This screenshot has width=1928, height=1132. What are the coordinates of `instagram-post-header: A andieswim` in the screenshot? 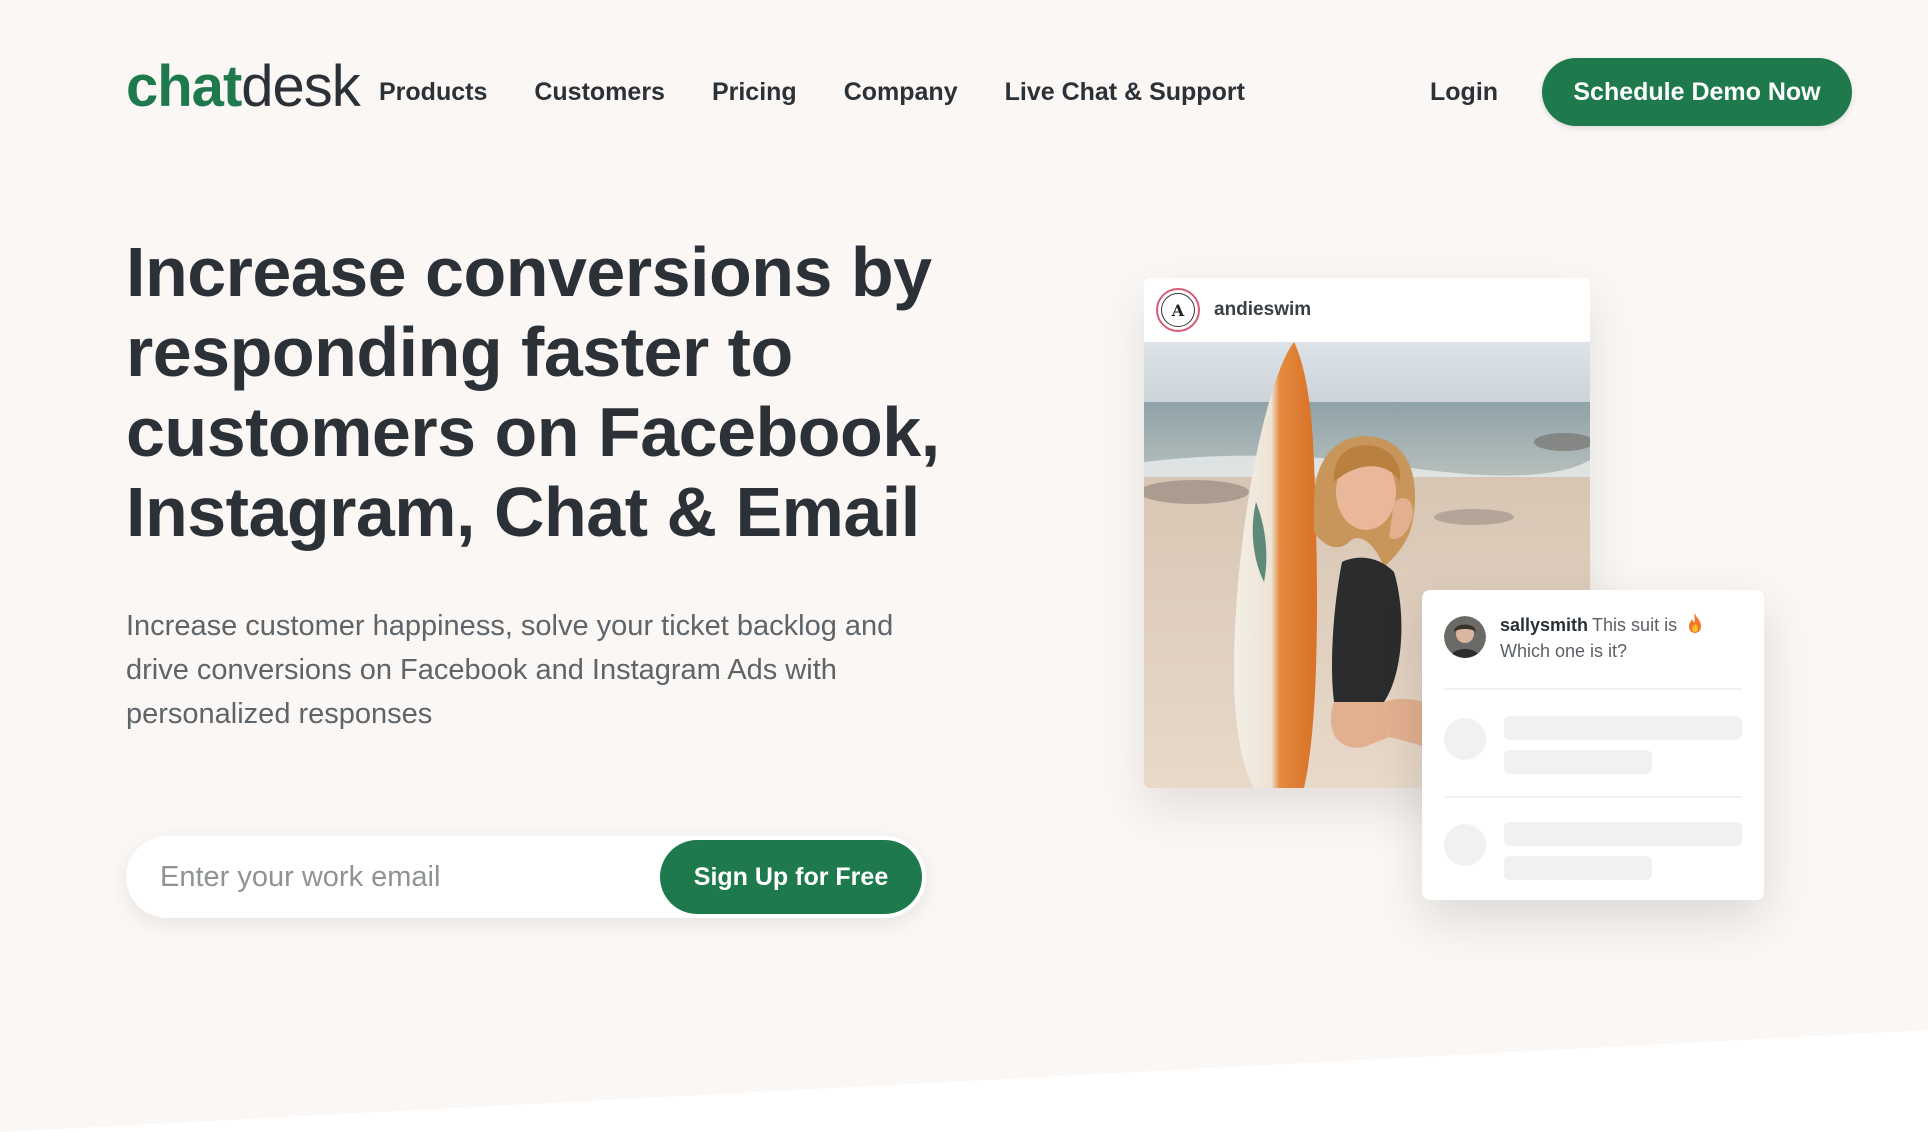 It's located at (1367, 310).